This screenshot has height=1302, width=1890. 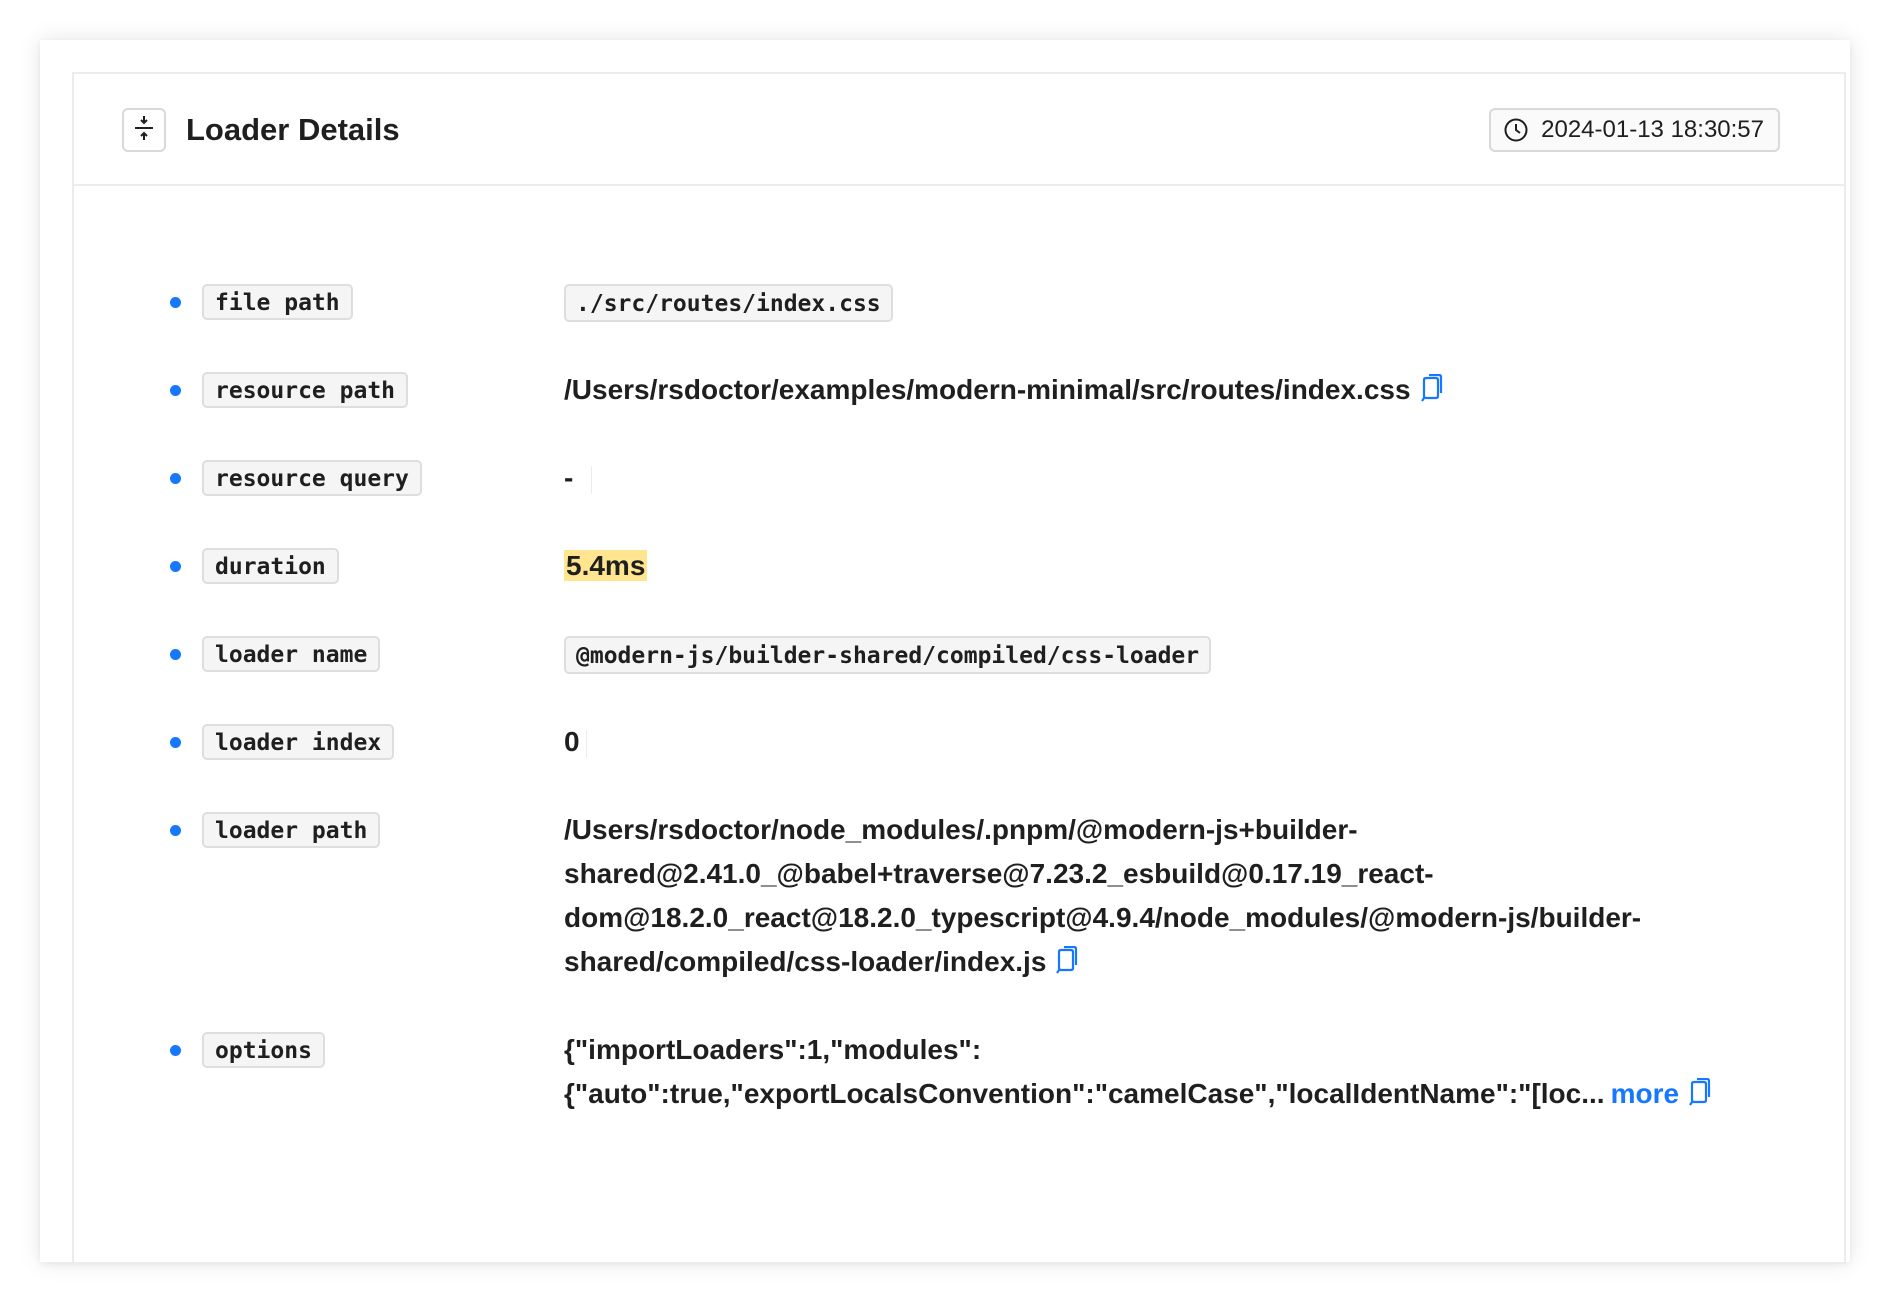 I want to click on timestamp-text: 2024-01-13 18:30:57, so click(x=1652, y=129).